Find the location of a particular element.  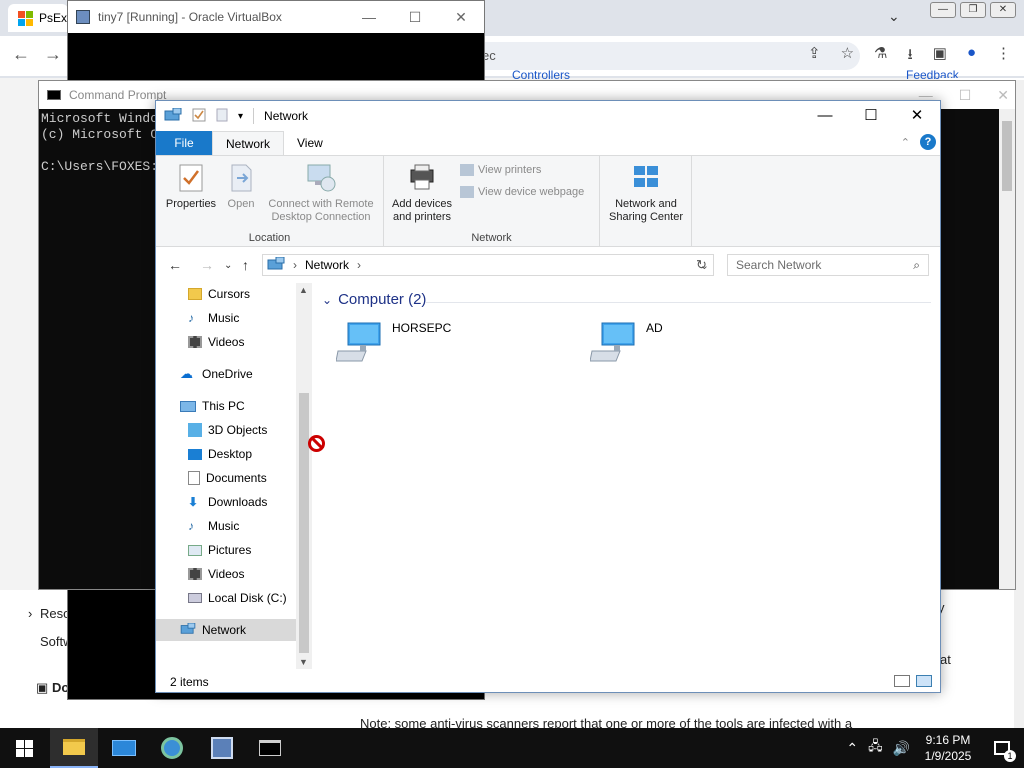

nav-item-downloads: ⬇ Downloads is located at coordinates (226, 502).